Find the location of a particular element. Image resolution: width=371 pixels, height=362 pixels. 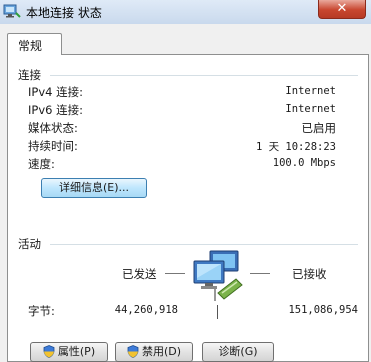

connection-section-label: 连接 is located at coordinates (29, 75).